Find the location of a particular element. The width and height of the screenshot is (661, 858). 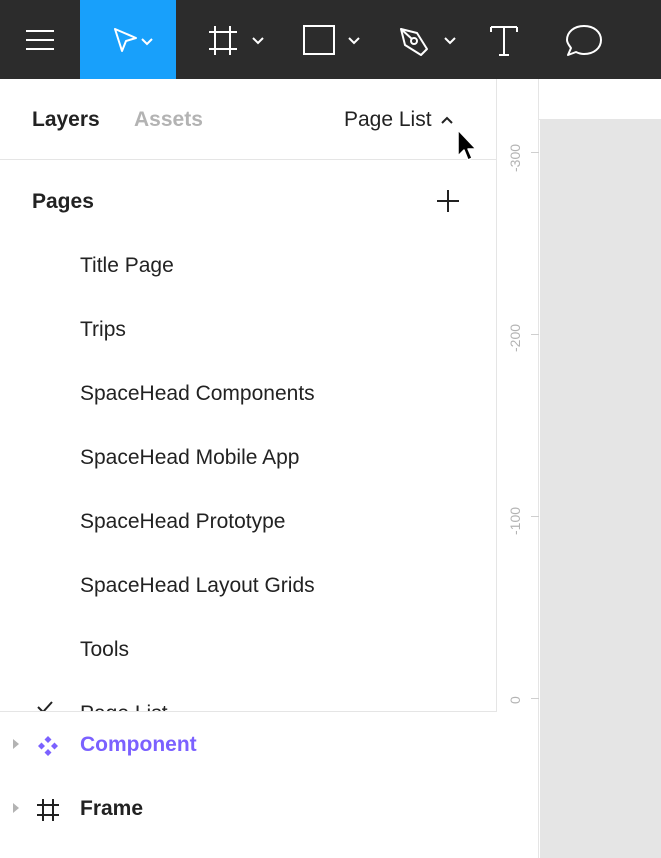

pages-header: Pages is located at coordinates (63, 201).